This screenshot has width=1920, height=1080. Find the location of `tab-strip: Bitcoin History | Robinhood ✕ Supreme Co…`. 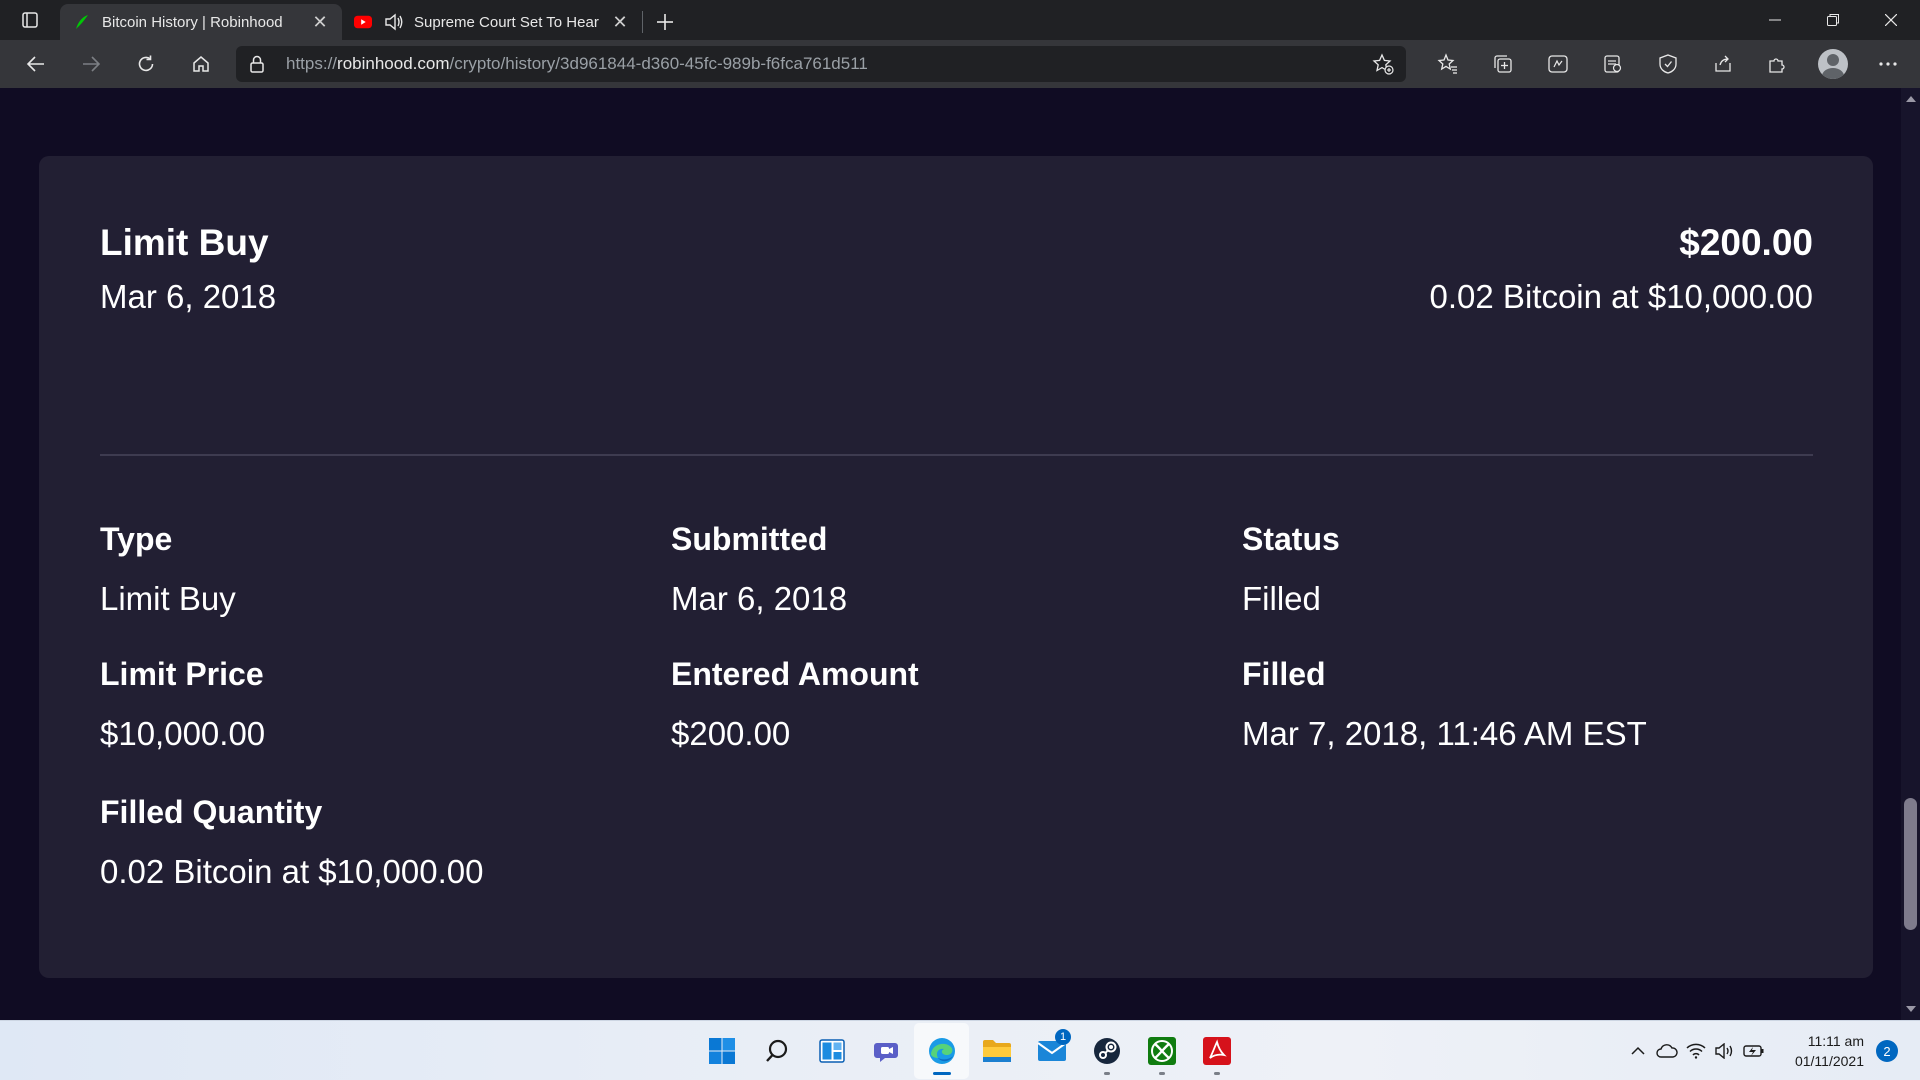

tab-strip: Bitcoin History | Robinhood ✕ Supreme Co… is located at coordinates (960, 20).